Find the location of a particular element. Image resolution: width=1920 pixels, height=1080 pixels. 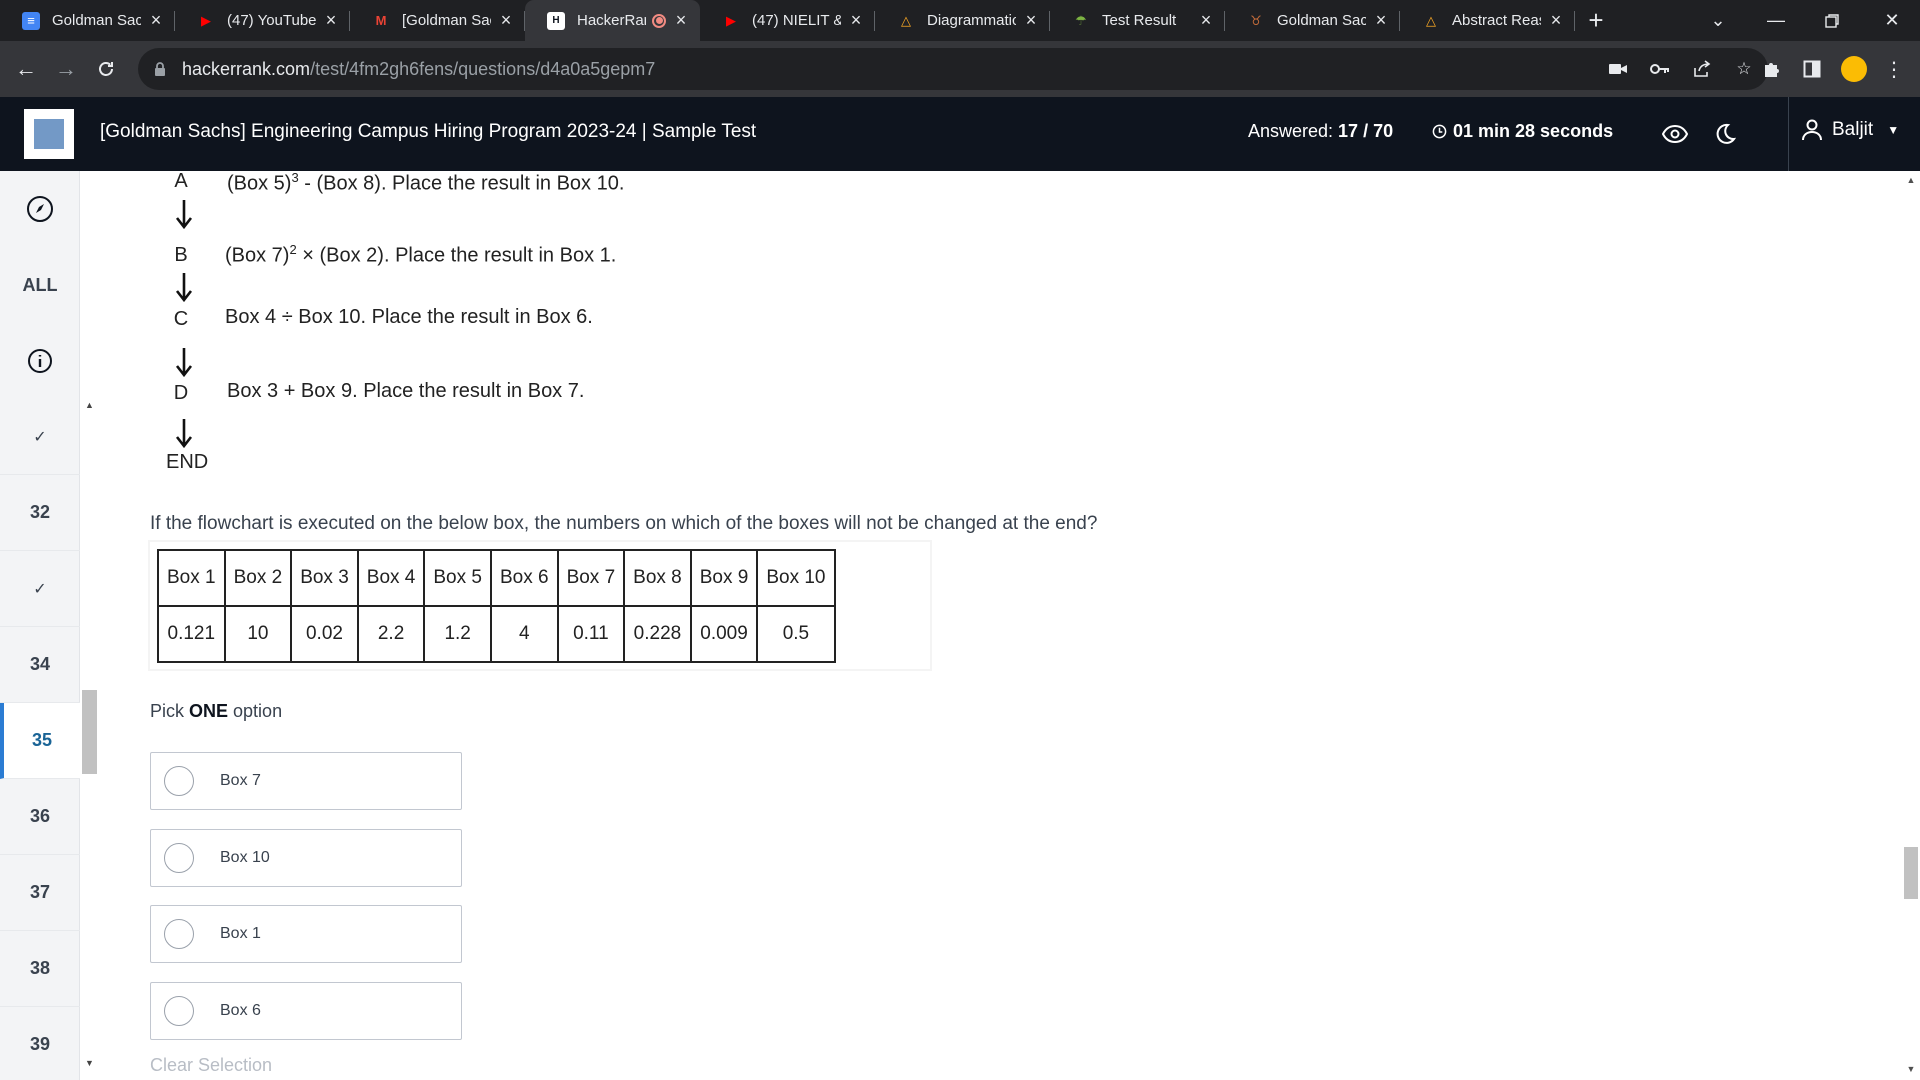

page-scroll-down-icon: ▼ is located at coordinates (1911, 1069).